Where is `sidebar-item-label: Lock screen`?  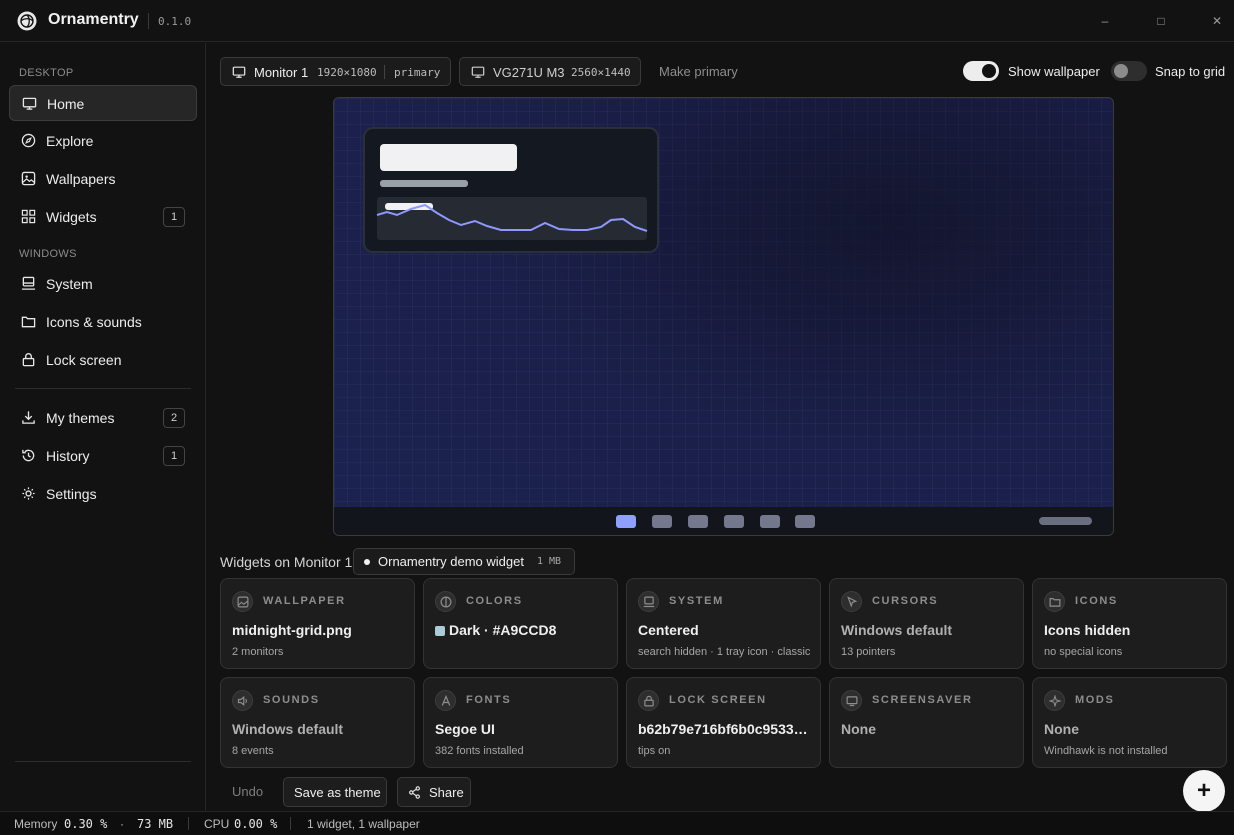
sidebar-item-label: Lock screen is located at coordinates (84, 360).